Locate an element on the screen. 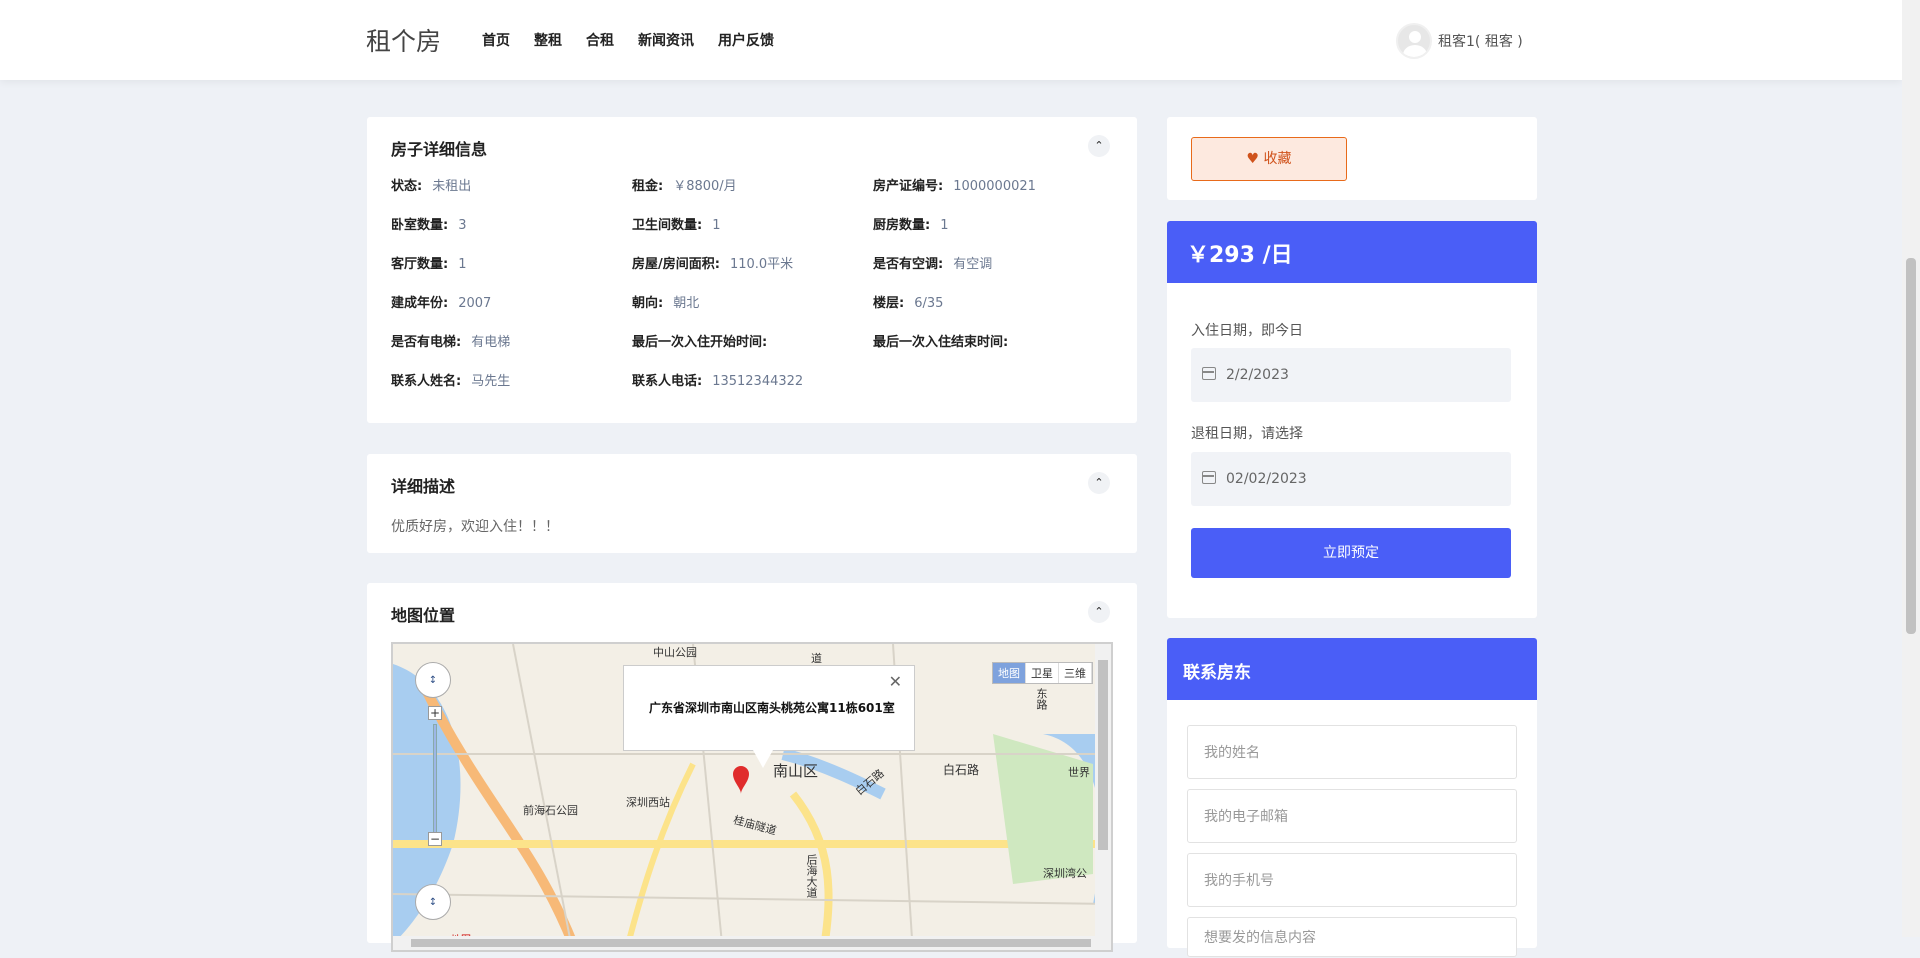 The width and height of the screenshot is (1920, 958). detail-value: ￥8800/月 is located at coordinates (705, 186).